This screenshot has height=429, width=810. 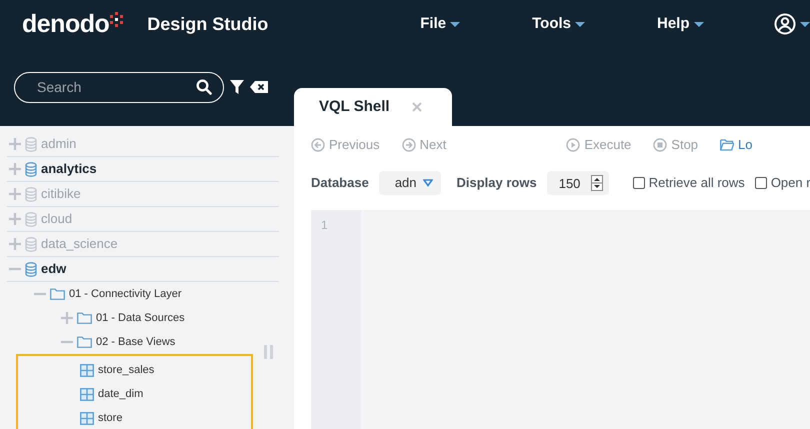 What do you see at coordinates (140, 318) in the screenshot?
I see `tree-label: 01 - Data Sources` at bounding box center [140, 318].